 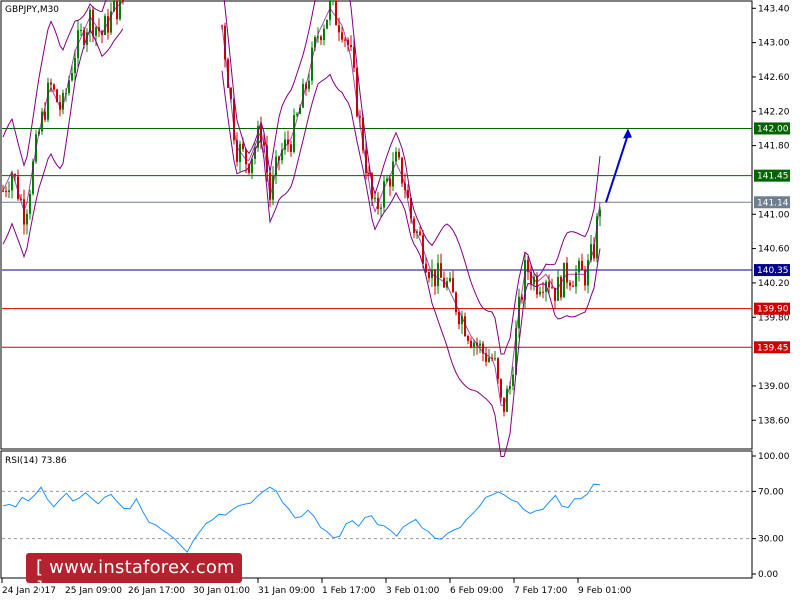 I want to click on x-tick-label: 9 Feb 01:00, so click(x=605, y=591).